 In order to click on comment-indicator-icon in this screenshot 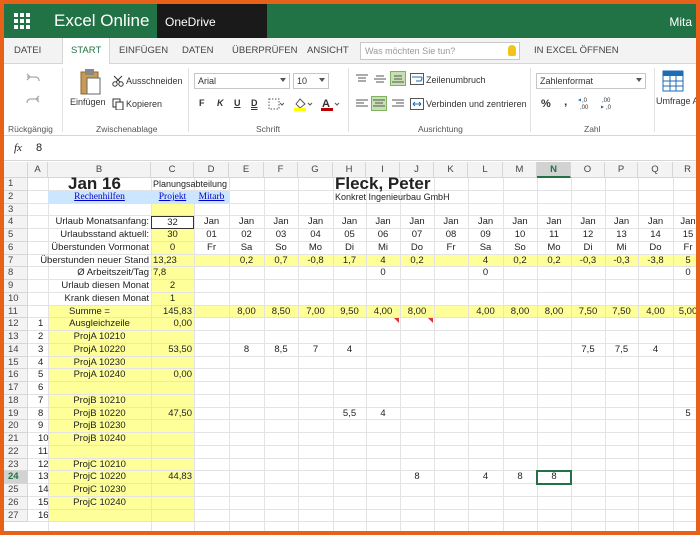, I will do `click(396, 321)`.